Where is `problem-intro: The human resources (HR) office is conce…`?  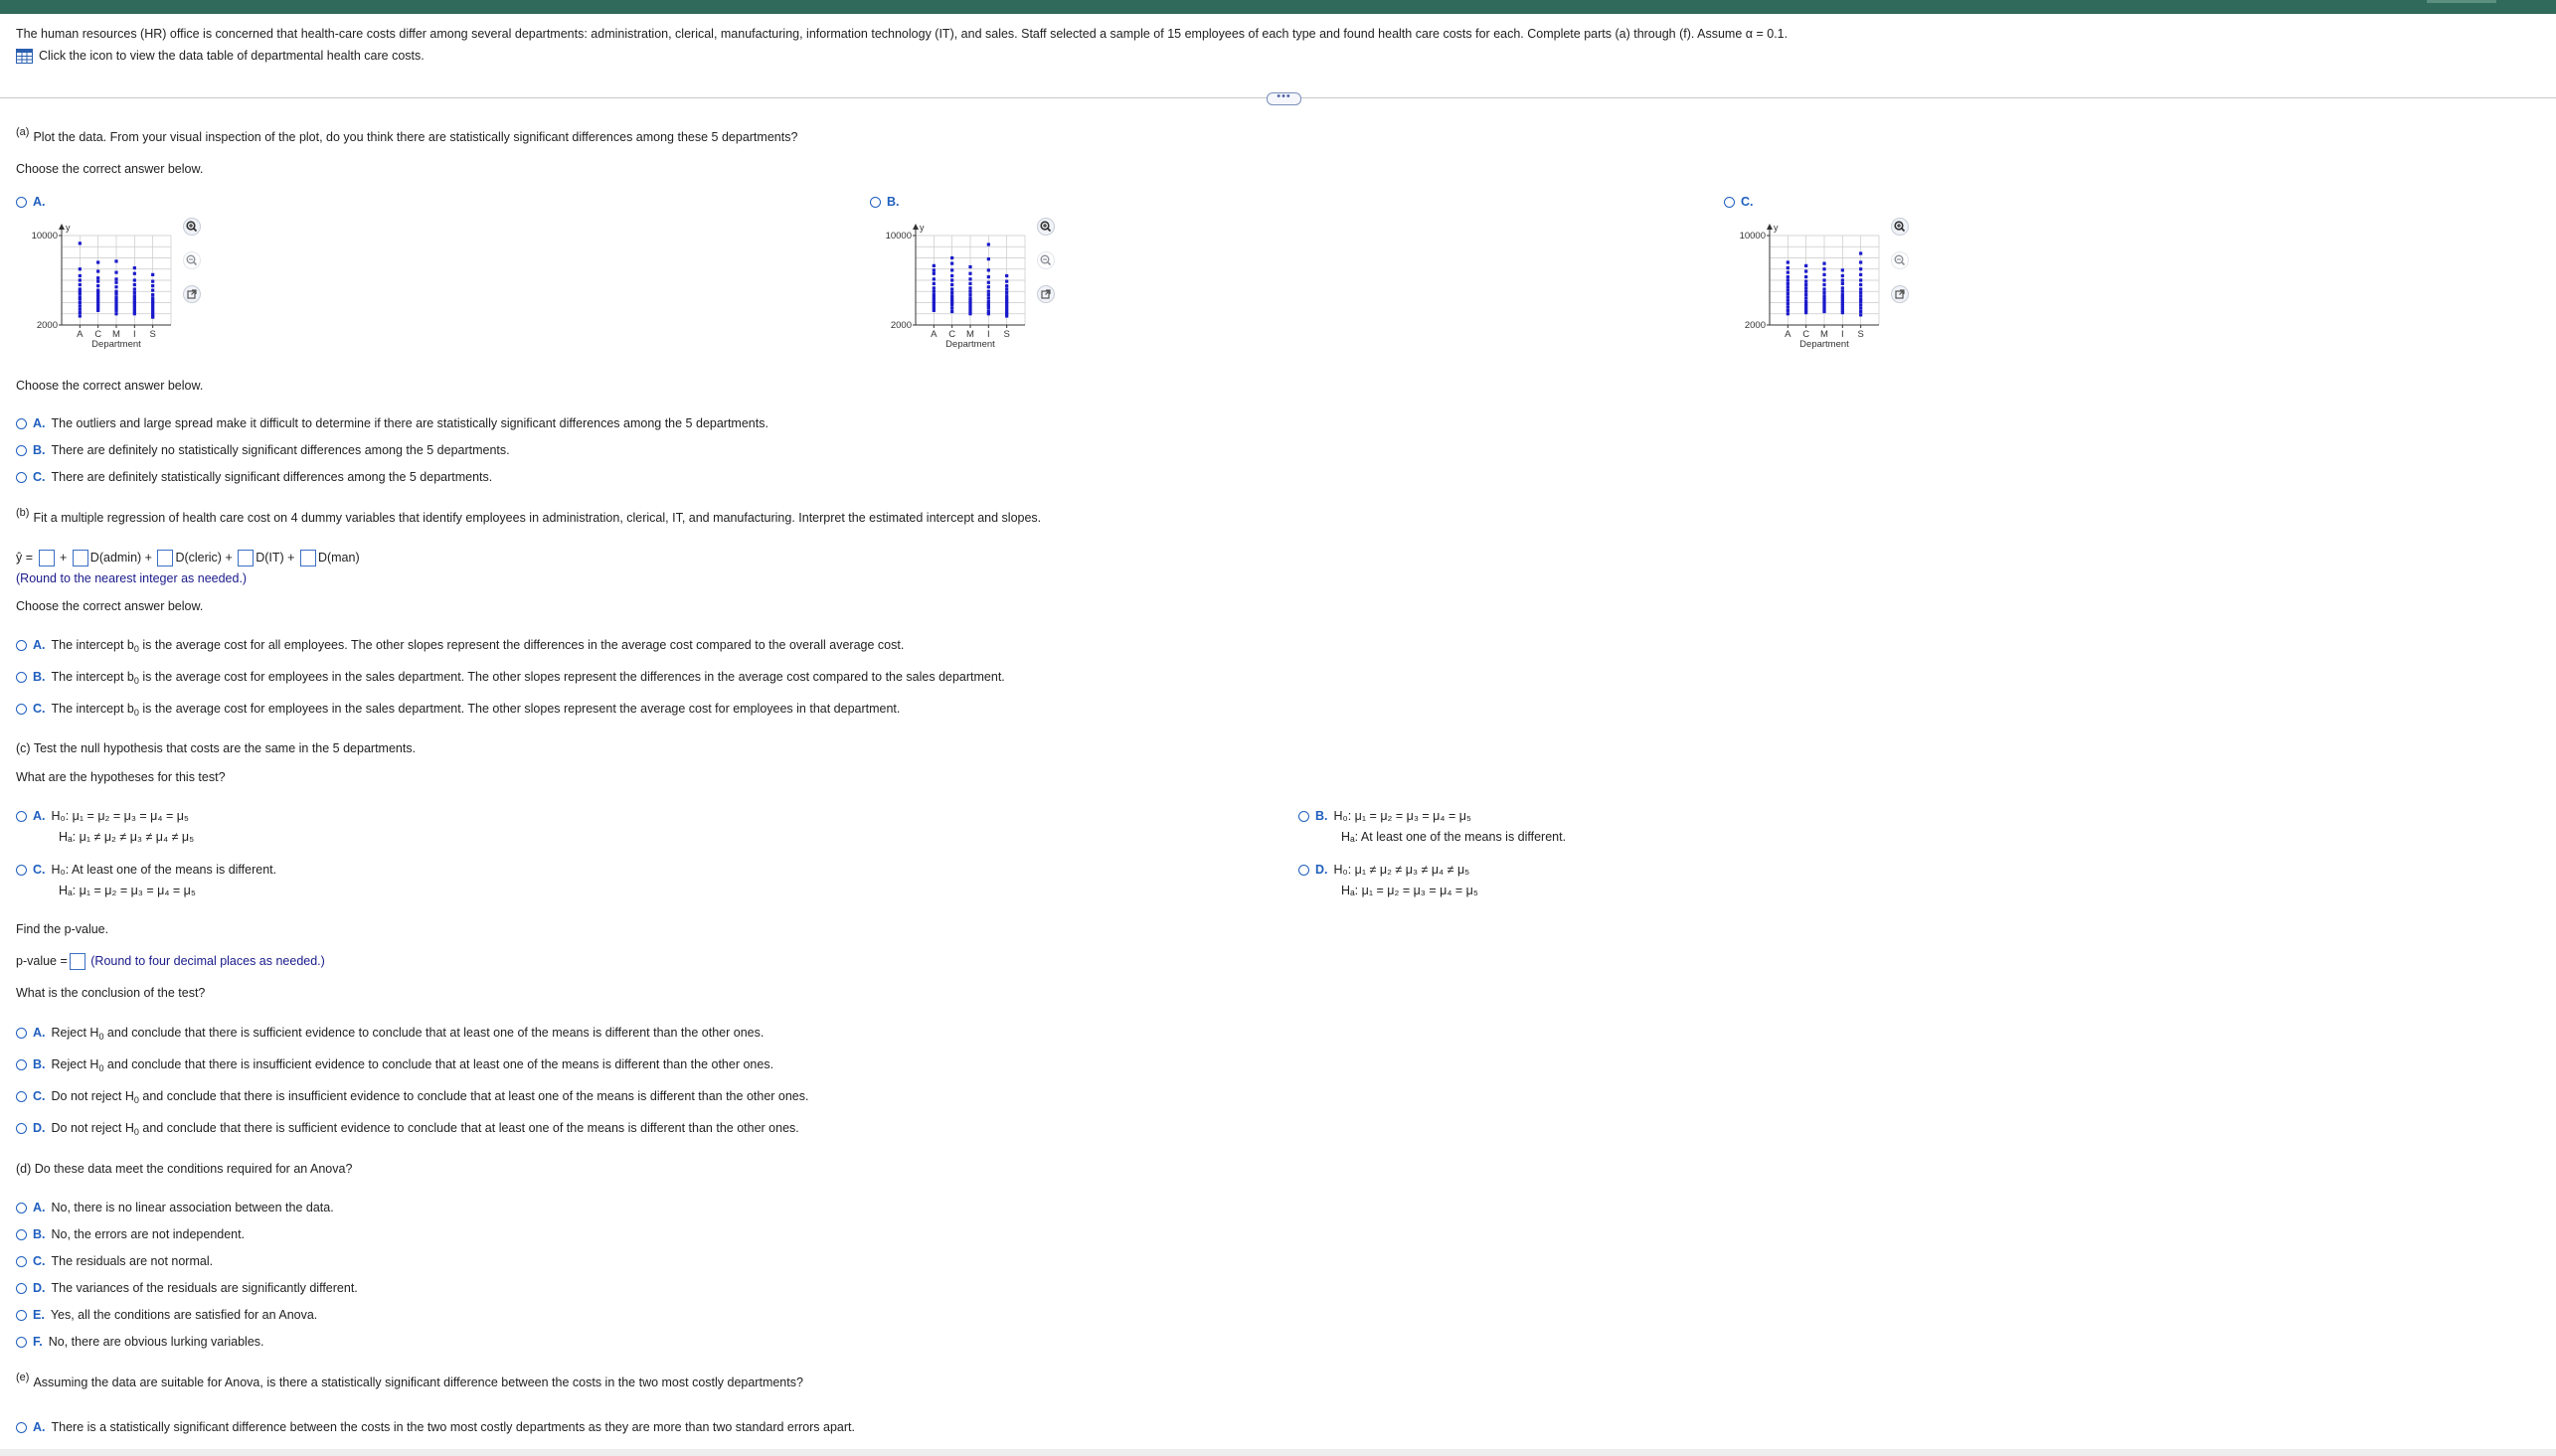 problem-intro: The human resources (HR) office is conce… is located at coordinates (902, 34).